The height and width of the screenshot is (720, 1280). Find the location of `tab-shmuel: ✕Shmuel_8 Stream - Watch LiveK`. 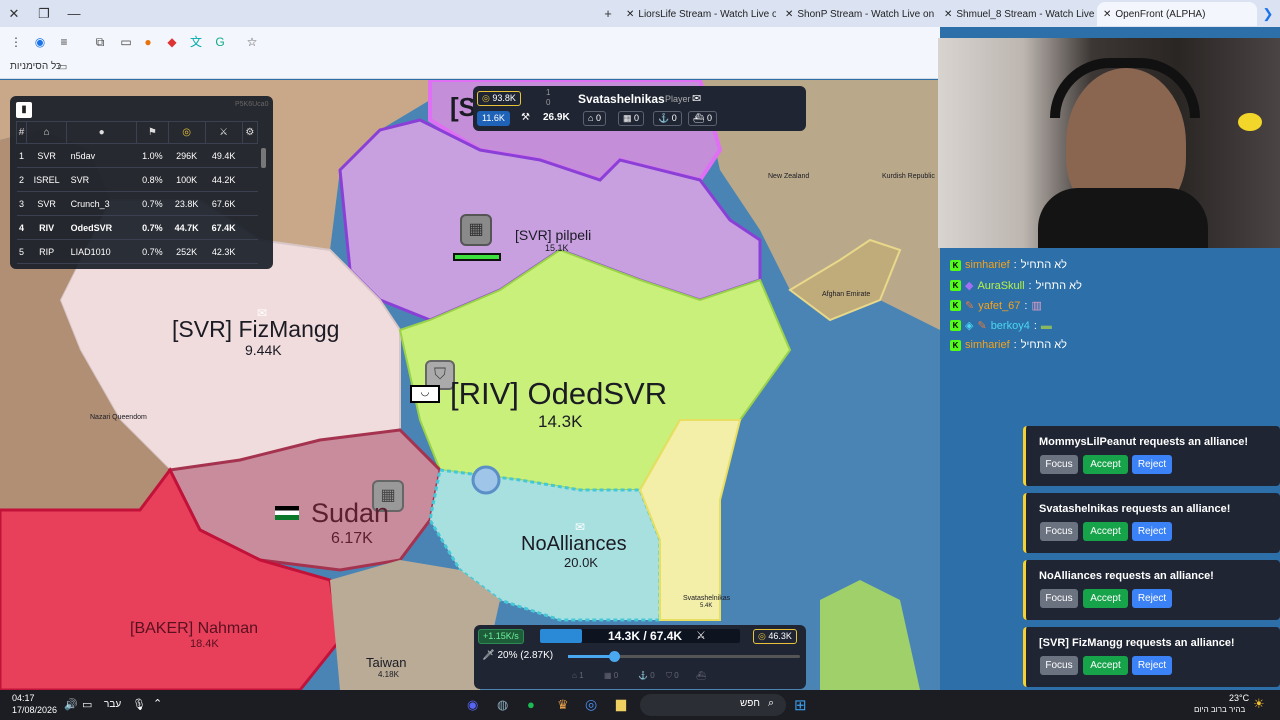

tab-shmuel: ✕Shmuel_8 Stream - Watch LiveK is located at coordinates (1016, 14).